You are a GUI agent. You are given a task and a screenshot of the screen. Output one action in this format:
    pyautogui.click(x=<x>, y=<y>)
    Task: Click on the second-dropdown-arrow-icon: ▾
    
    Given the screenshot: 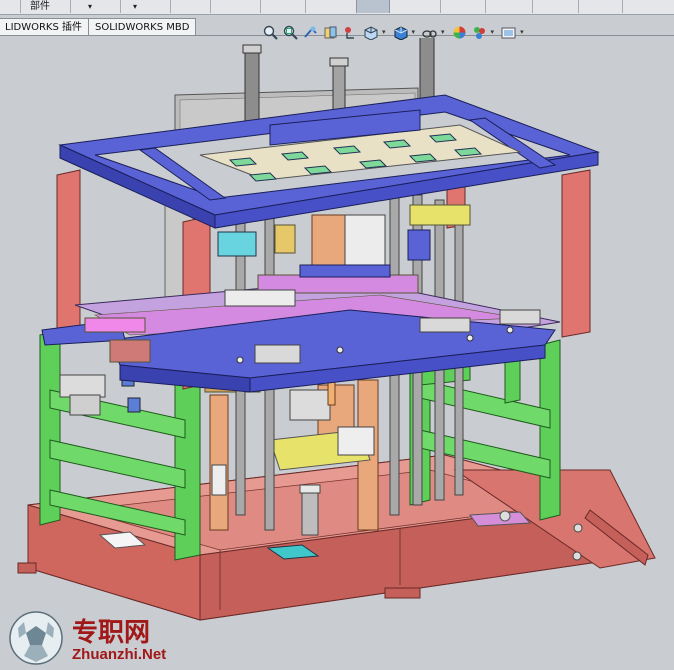 What is the action you would take?
    pyautogui.click(x=135, y=6)
    